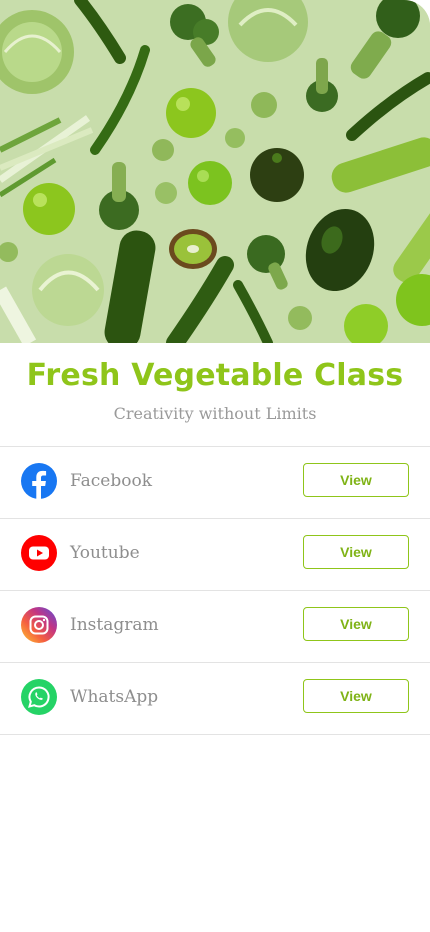  What do you see at coordinates (39, 481) in the screenshot?
I see `facebook-icon` at bounding box center [39, 481].